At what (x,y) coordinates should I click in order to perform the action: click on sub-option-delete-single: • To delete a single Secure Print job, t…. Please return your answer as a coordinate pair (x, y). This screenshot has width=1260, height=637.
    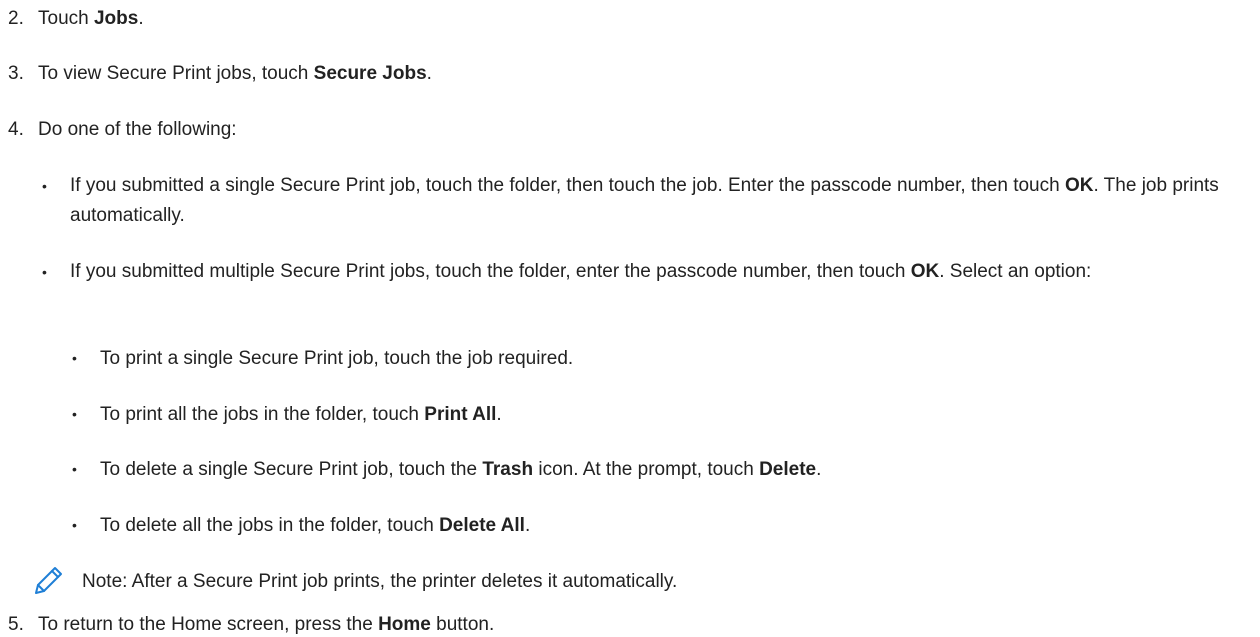
    Looking at the image, I should click on (447, 469).